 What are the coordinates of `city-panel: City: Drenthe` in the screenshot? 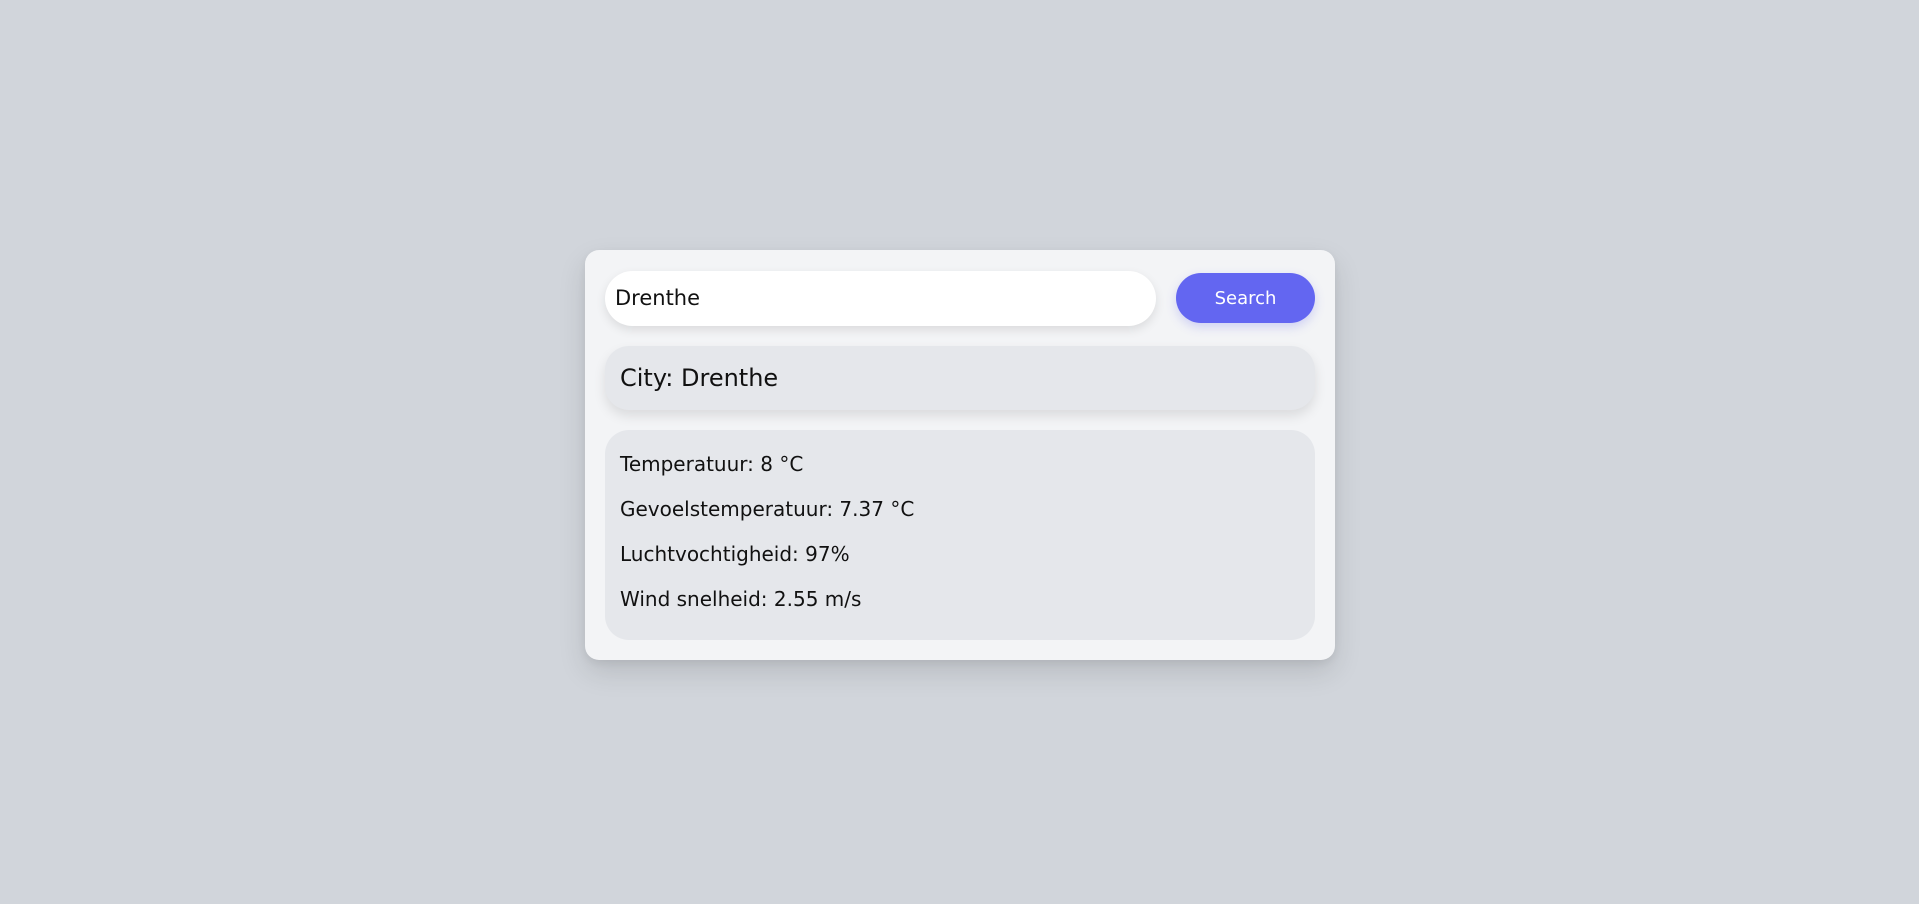 It's located at (960, 378).